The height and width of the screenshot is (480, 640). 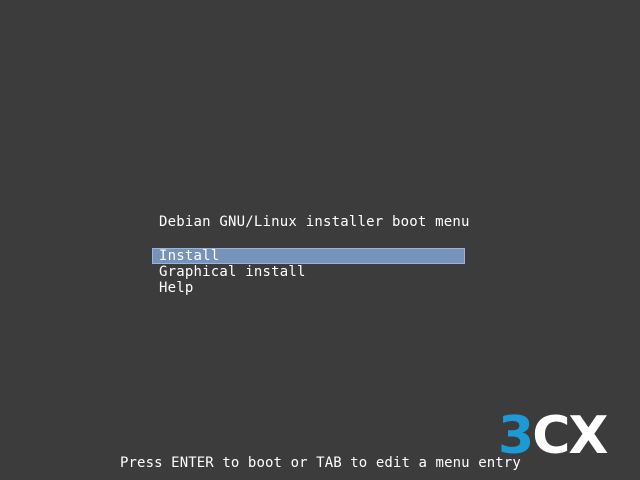 I want to click on menu-item-graphical-install: Graphical install, so click(x=308, y=272).